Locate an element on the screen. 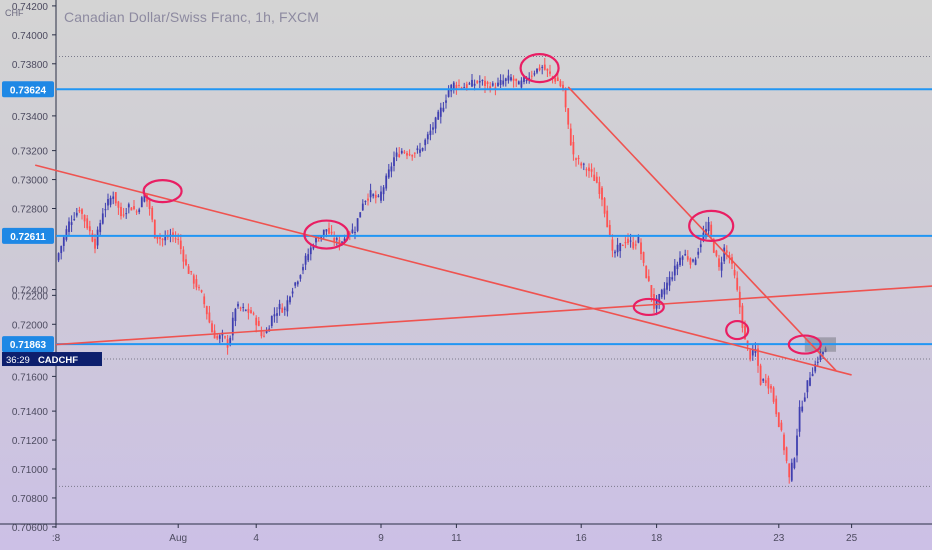 This screenshot has height=550, width=932. x-tick-label: 11 is located at coordinates (456, 538).